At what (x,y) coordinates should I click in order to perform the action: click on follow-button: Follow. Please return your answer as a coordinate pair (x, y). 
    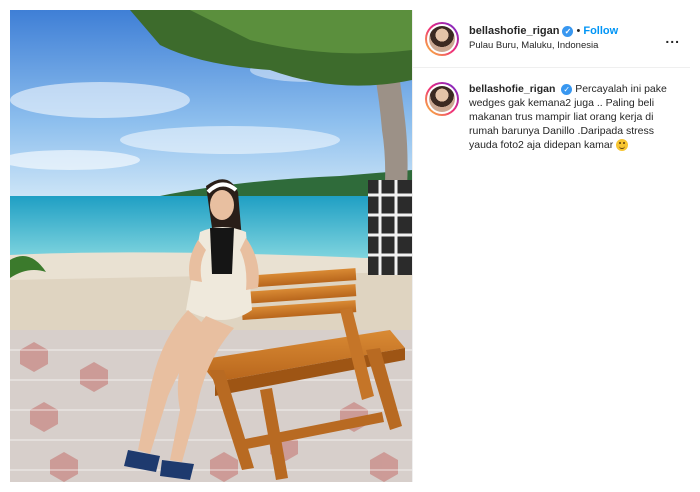
    Looking at the image, I should click on (600, 32).